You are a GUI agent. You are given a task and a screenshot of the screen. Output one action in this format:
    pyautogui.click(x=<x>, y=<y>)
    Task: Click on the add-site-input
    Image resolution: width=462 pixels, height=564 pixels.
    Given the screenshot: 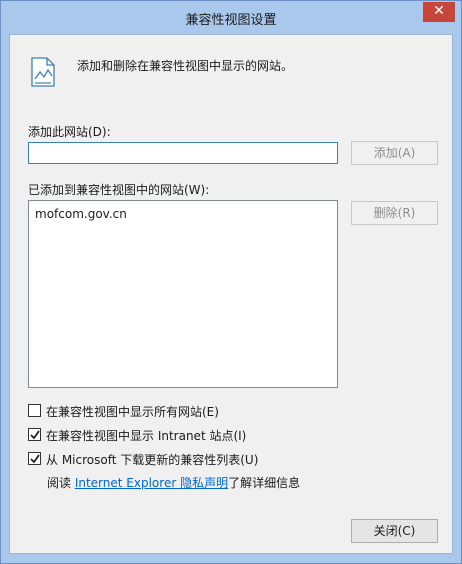 What is the action you would take?
    pyautogui.click(x=183, y=153)
    